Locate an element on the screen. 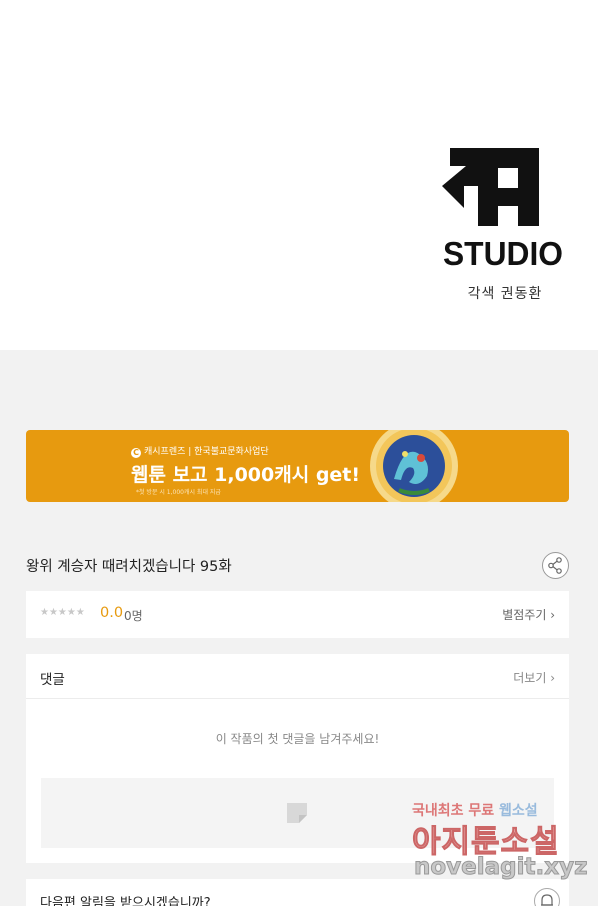 This screenshot has width=598, height=906. dragon-coin-icon is located at coordinates (414, 466).